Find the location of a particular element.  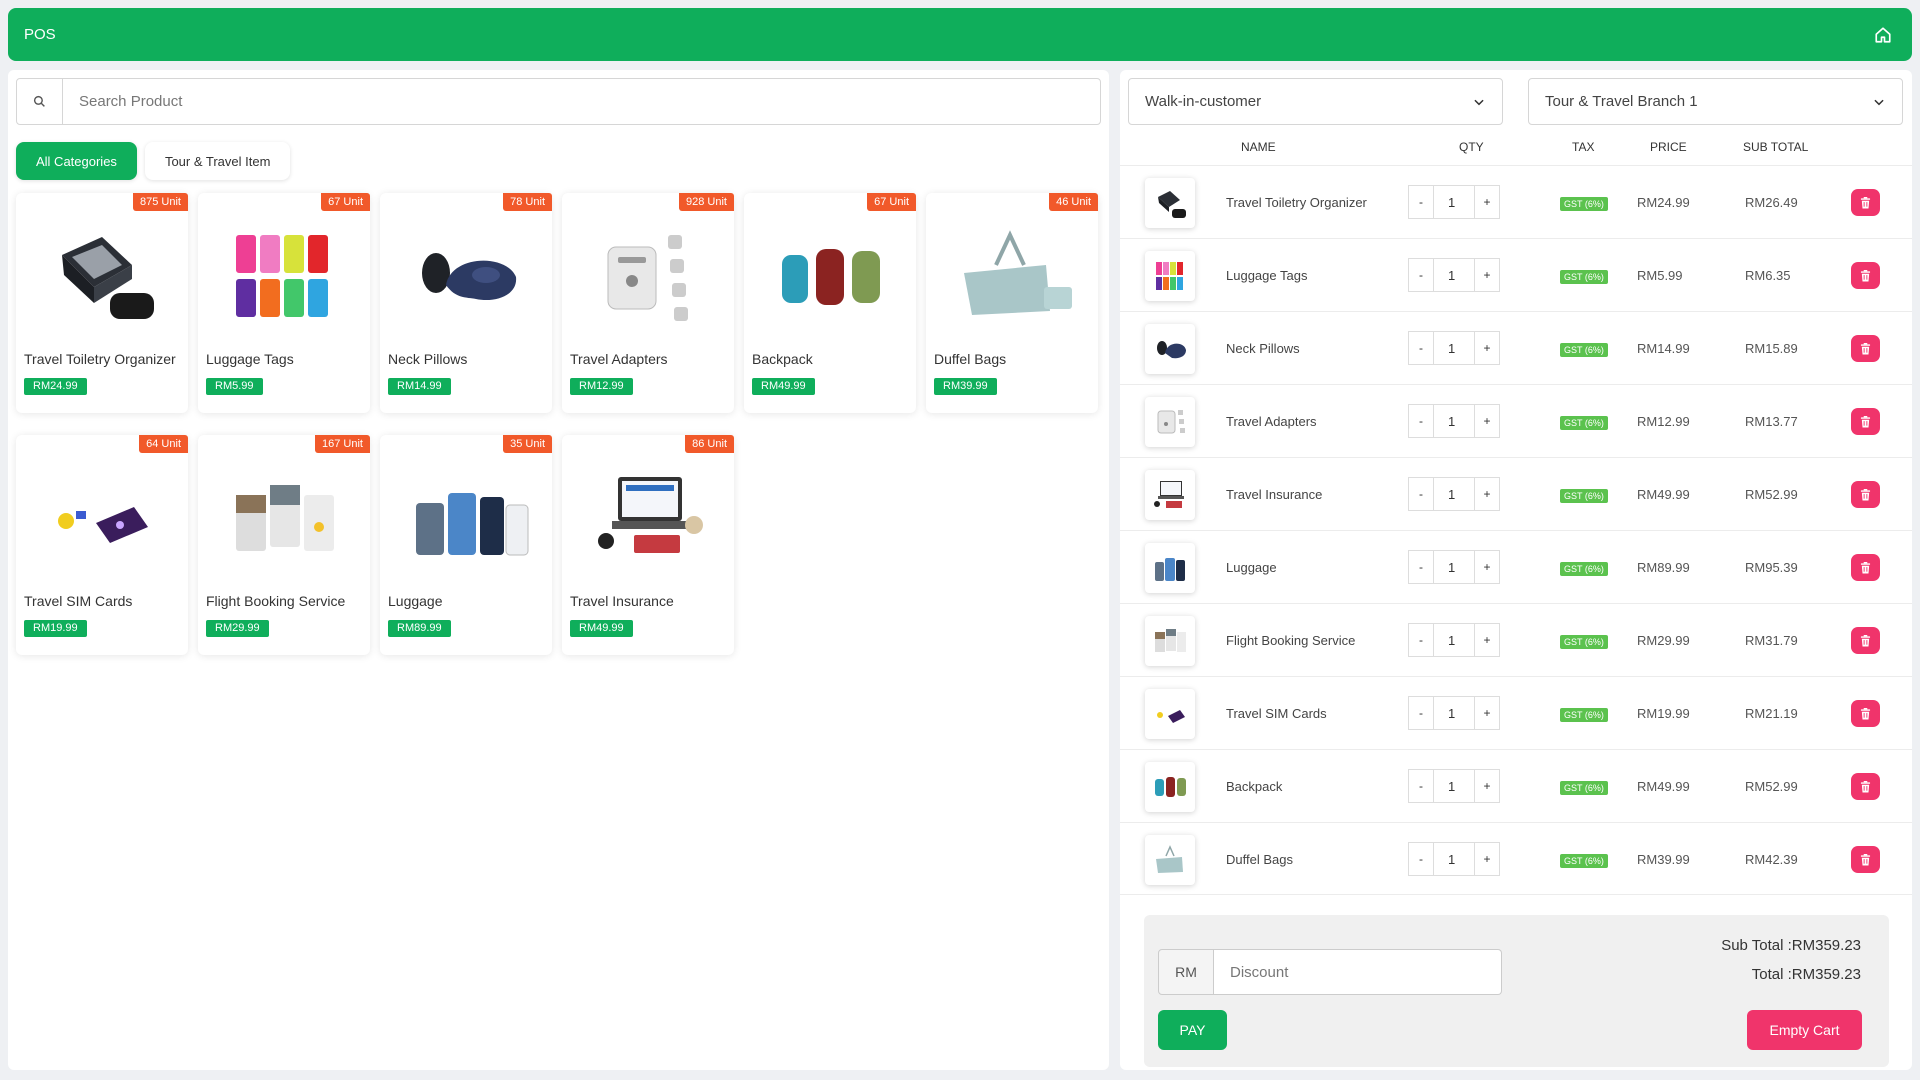

stock-badge: 86 Unit is located at coordinates (709, 444).